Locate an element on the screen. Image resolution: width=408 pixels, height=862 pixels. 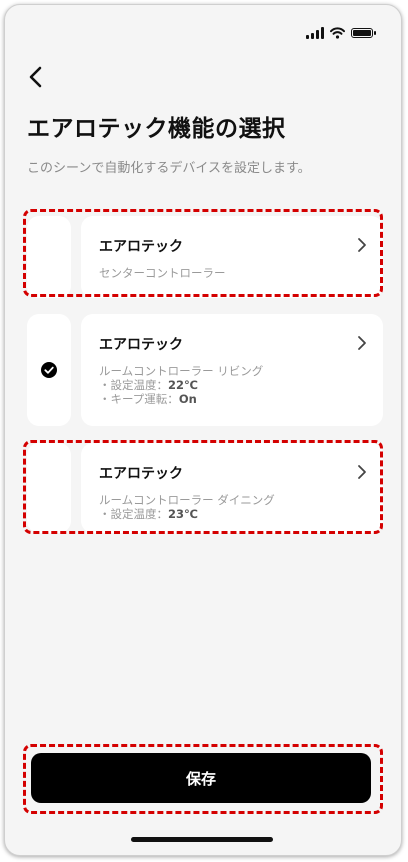
check-circle-icon is located at coordinates (49, 370).